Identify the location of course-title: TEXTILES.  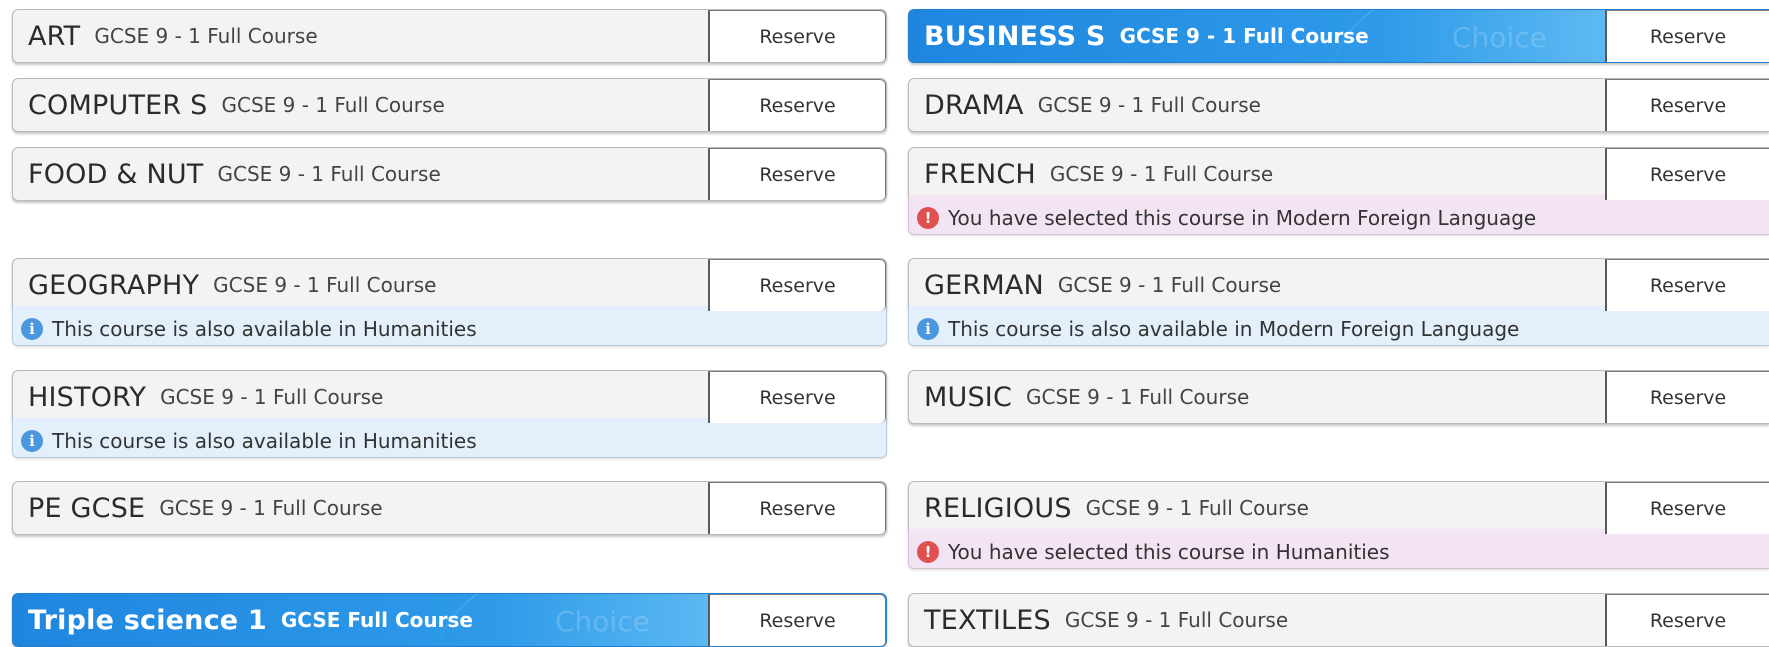
(987, 620).